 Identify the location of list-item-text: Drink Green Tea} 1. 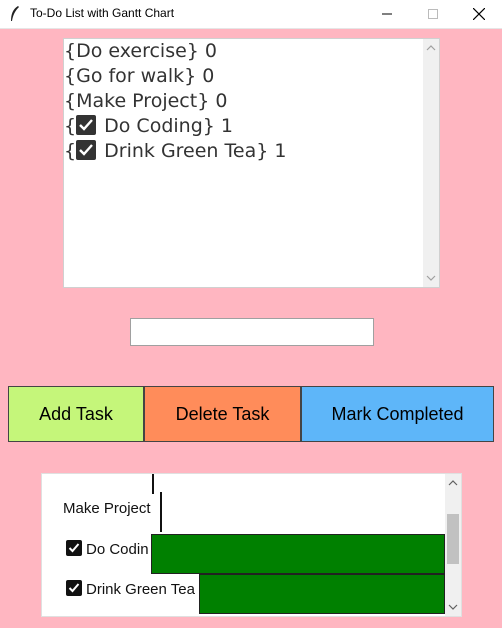
(192, 151).